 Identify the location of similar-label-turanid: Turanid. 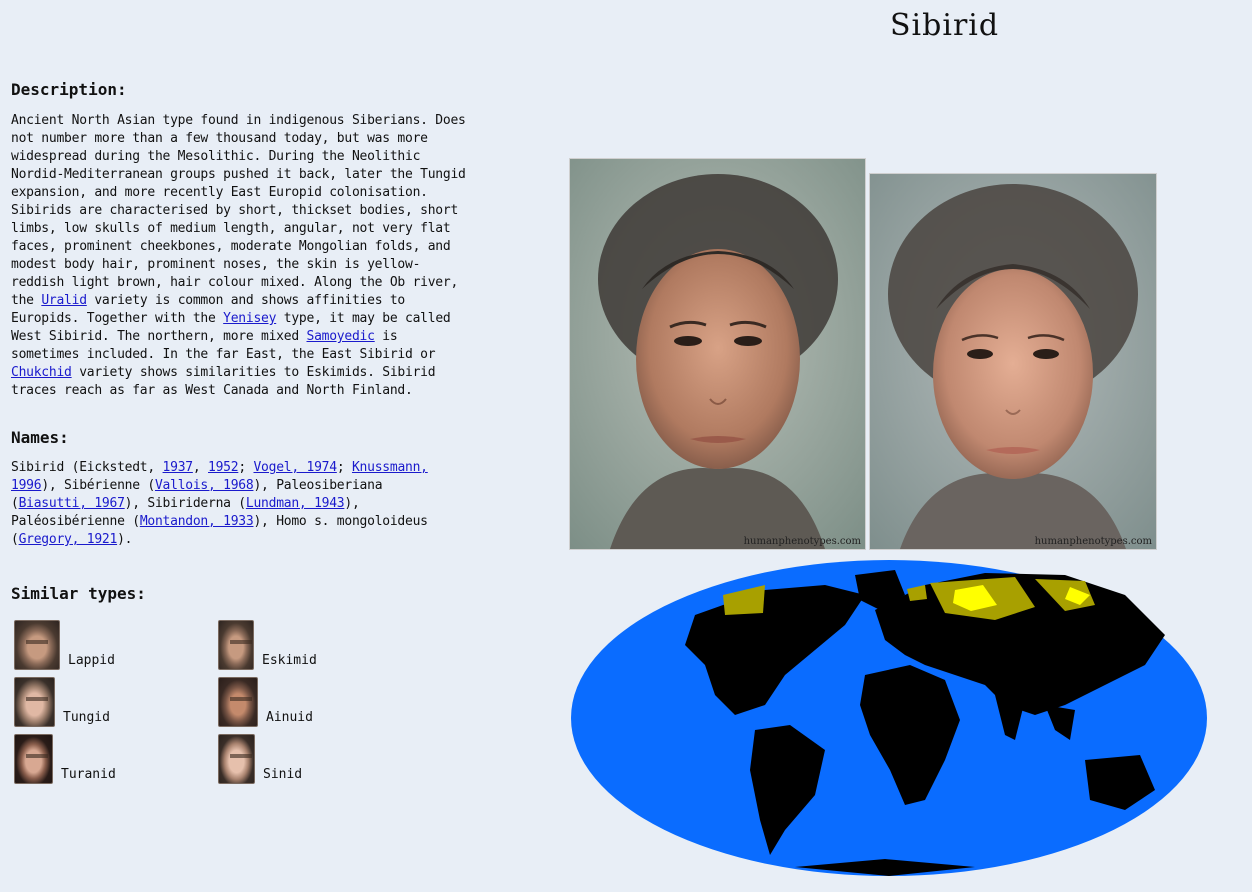
(88, 774).